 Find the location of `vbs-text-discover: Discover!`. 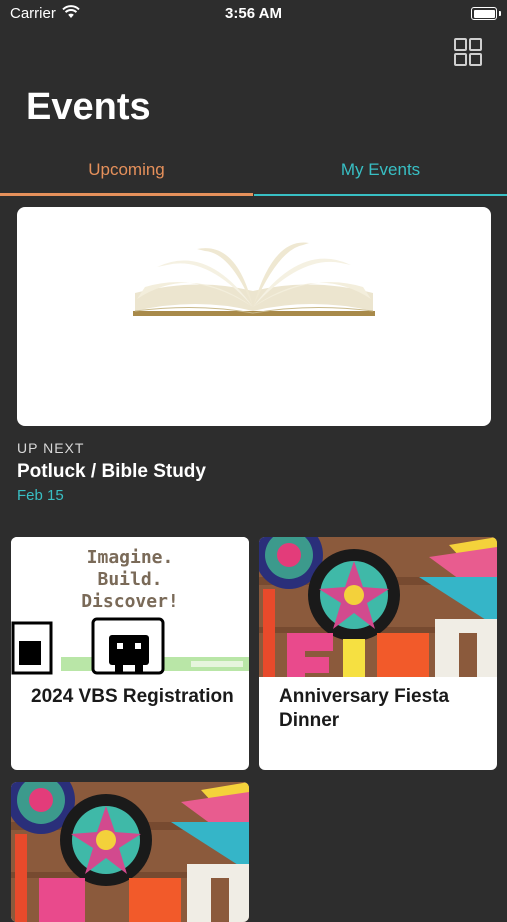

vbs-text-discover: Discover! is located at coordinates (130, 601).